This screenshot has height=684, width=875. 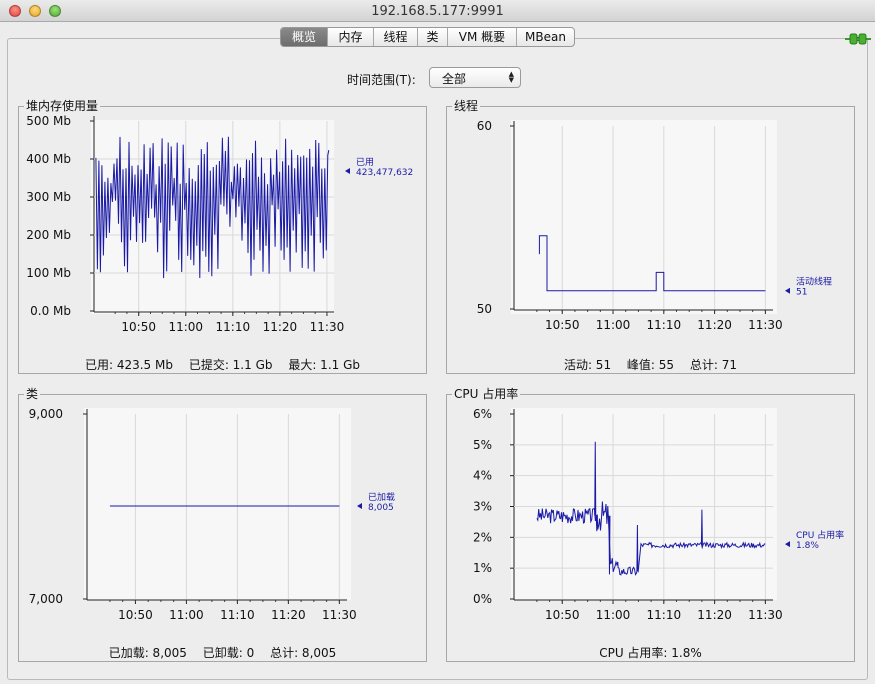 I want to click on y-tick-label: 4%, so click(x=482, y=476).